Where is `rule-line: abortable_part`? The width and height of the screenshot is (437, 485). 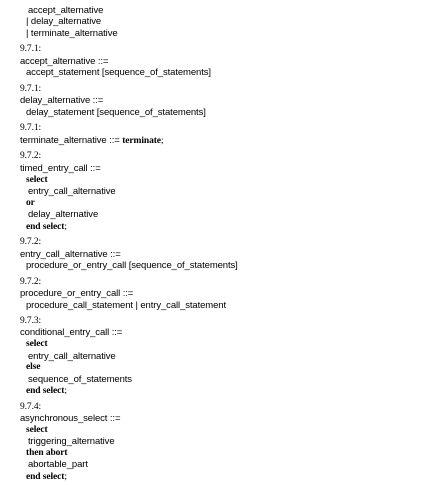 rule-line: abortable_part is located at coordinates (58, 464).